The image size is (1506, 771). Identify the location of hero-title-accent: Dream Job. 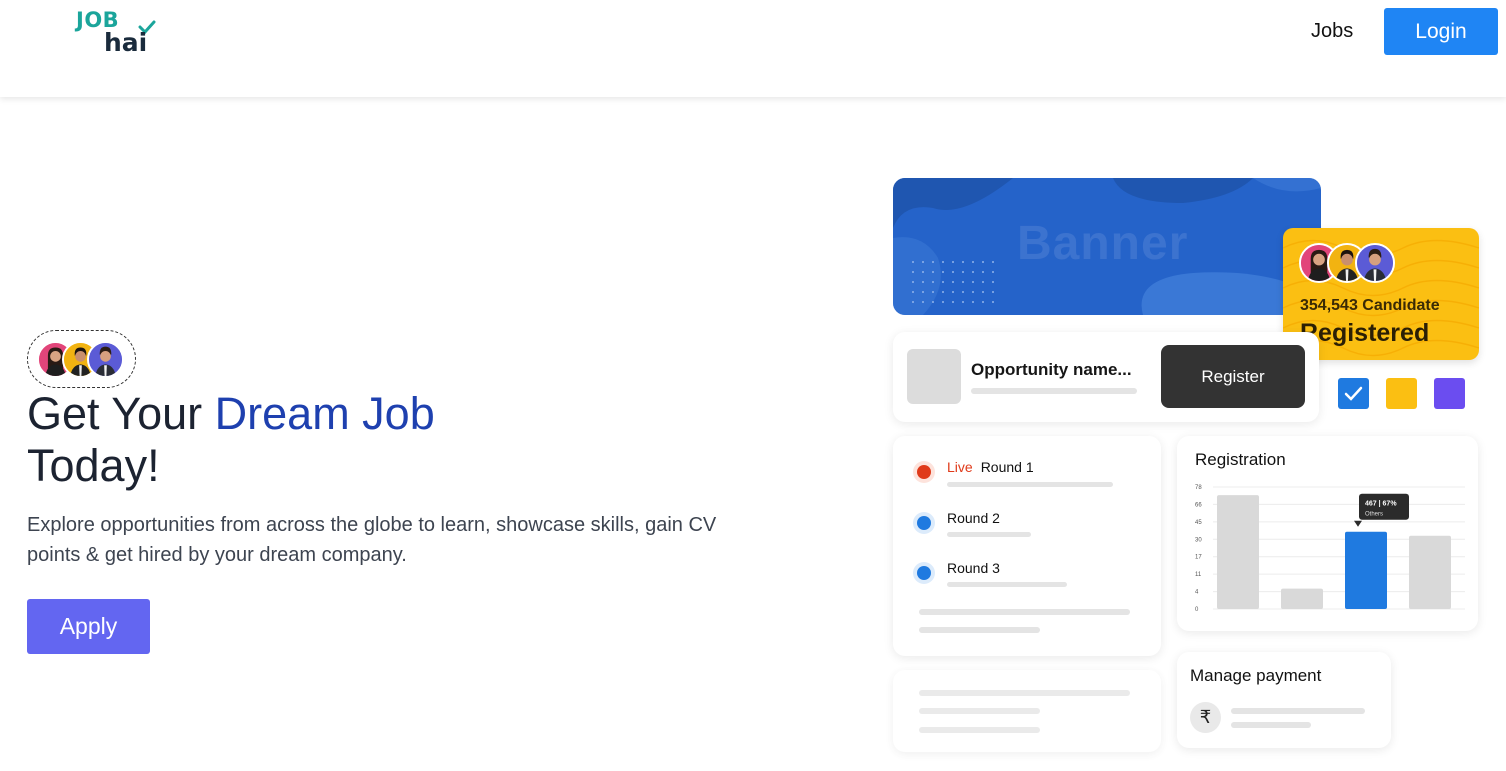
(324, 413).